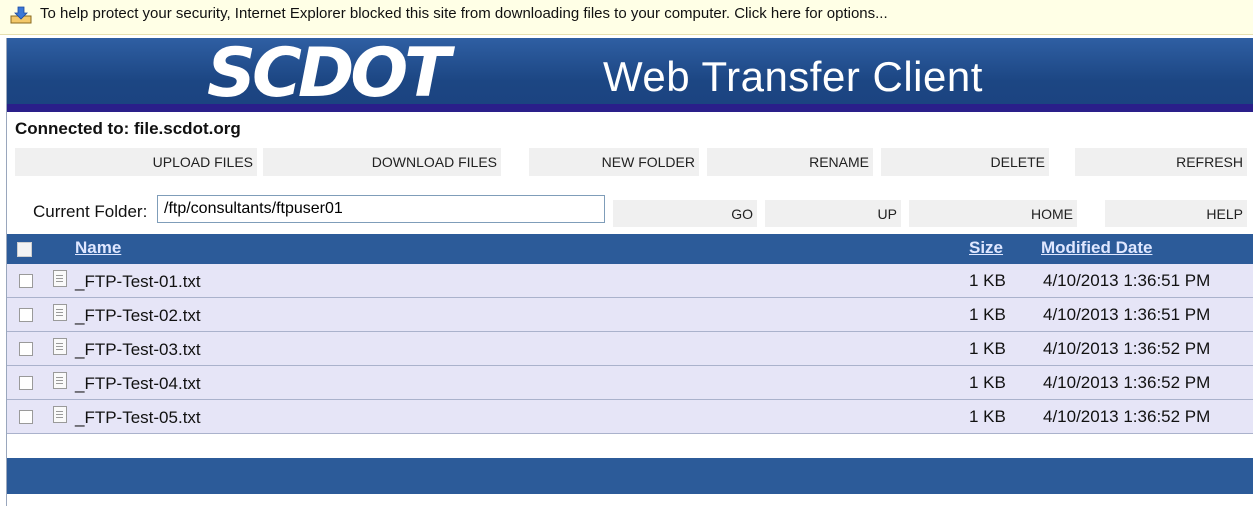 The image size is (1253, 506). I want to click on current-folder-label: Current Folder:, so click(90, 211).